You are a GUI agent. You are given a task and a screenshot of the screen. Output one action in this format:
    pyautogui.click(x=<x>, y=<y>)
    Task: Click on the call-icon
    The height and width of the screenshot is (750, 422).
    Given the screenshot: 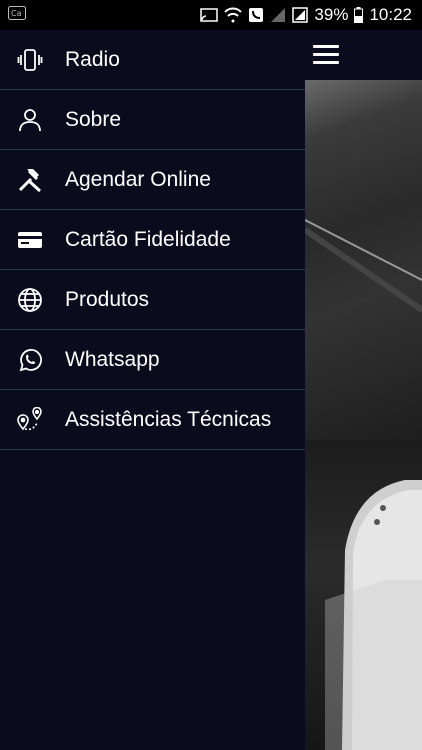 What is the action you would take?
    pyautogui.click(x=256, y=15)
    